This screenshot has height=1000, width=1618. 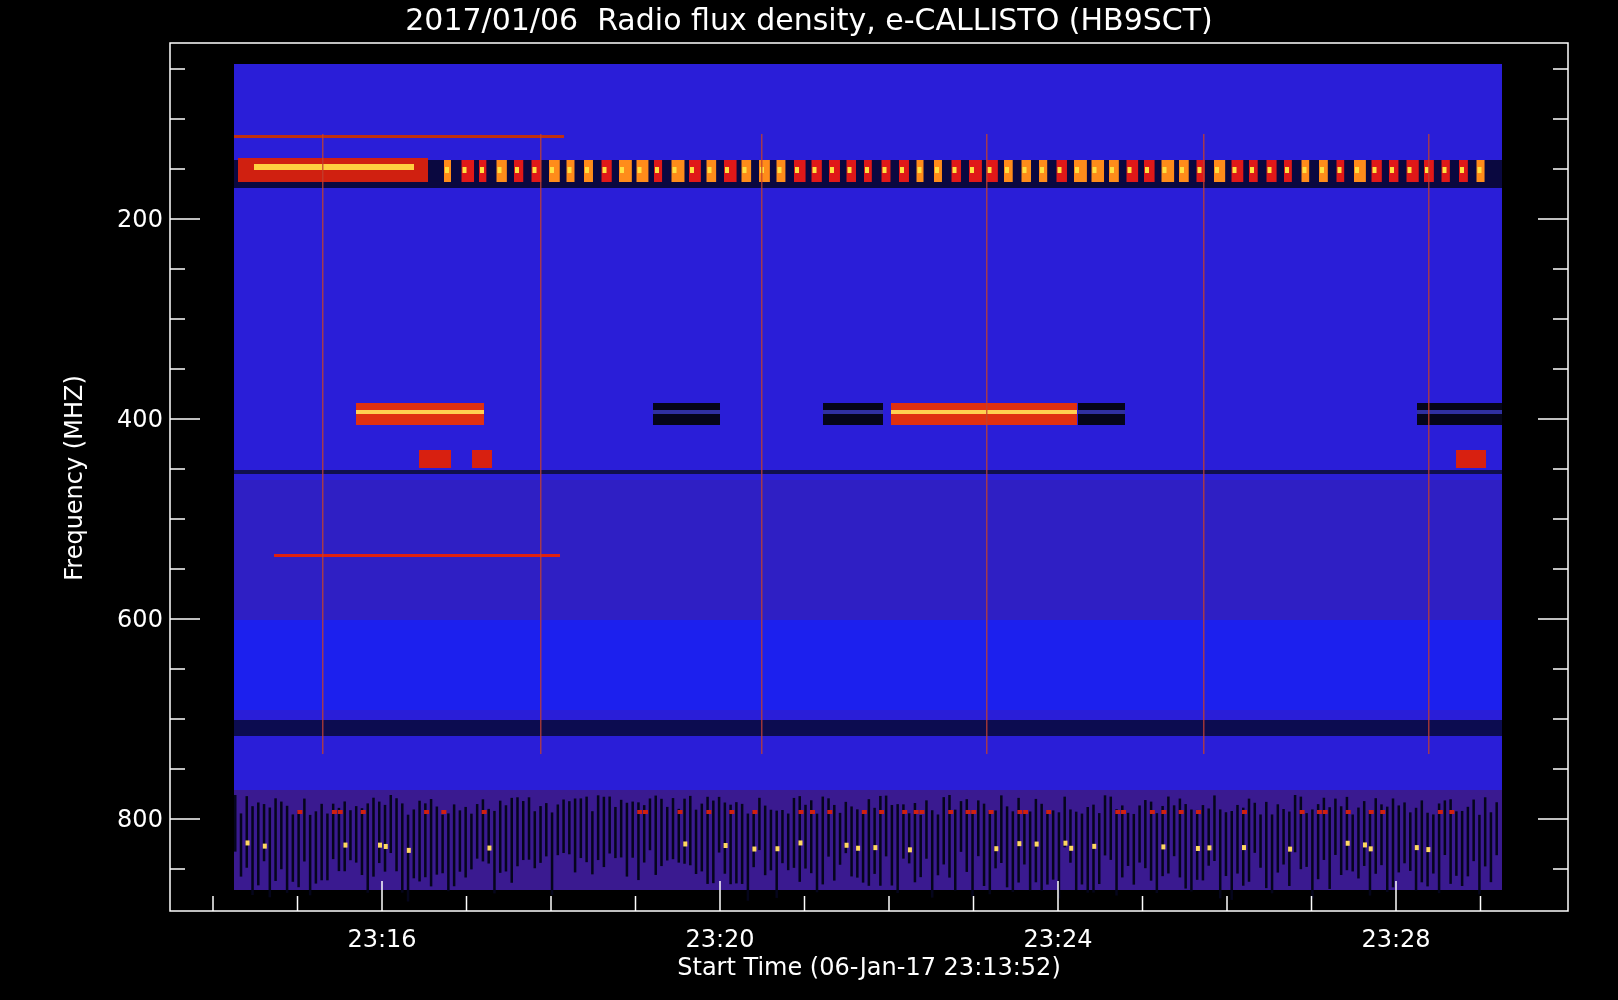 What do you see at coordinates (1396, 939) in the screenshot?
I see `x-tick-label: 23:28` at bounding box center [1396, 939].